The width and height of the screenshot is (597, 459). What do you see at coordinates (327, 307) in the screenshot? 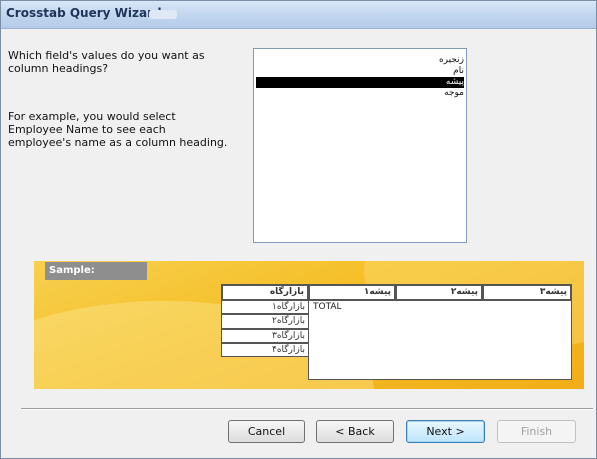
I see `sample-total-value: TOTAL` at bounding box center [327, 307].